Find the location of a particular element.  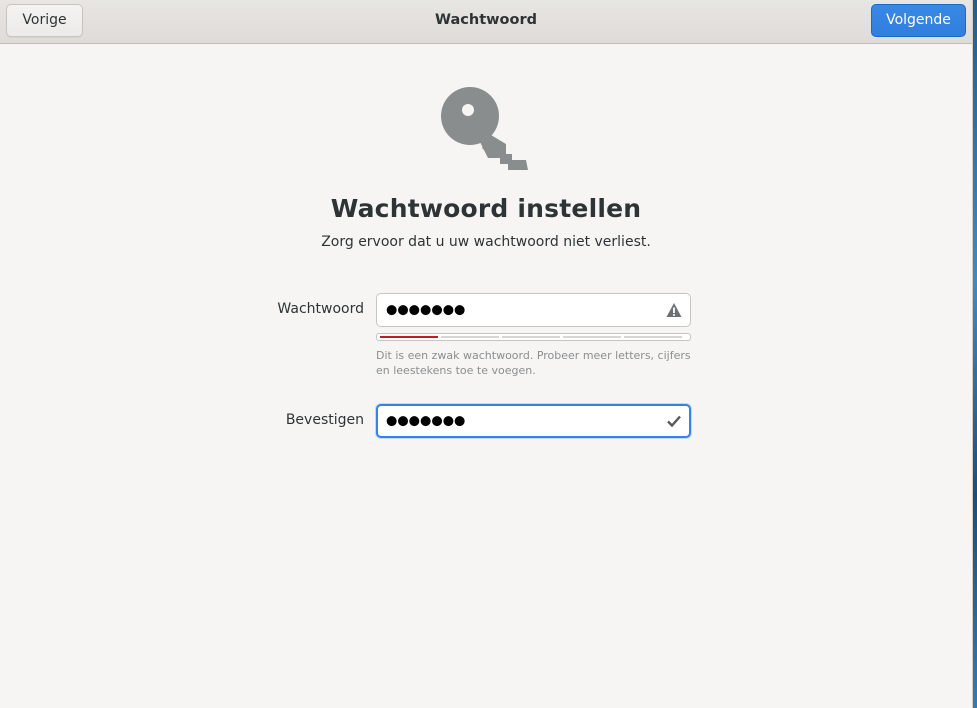

confirm-field: ●●●●●●● is located at coordinates (533, 421).